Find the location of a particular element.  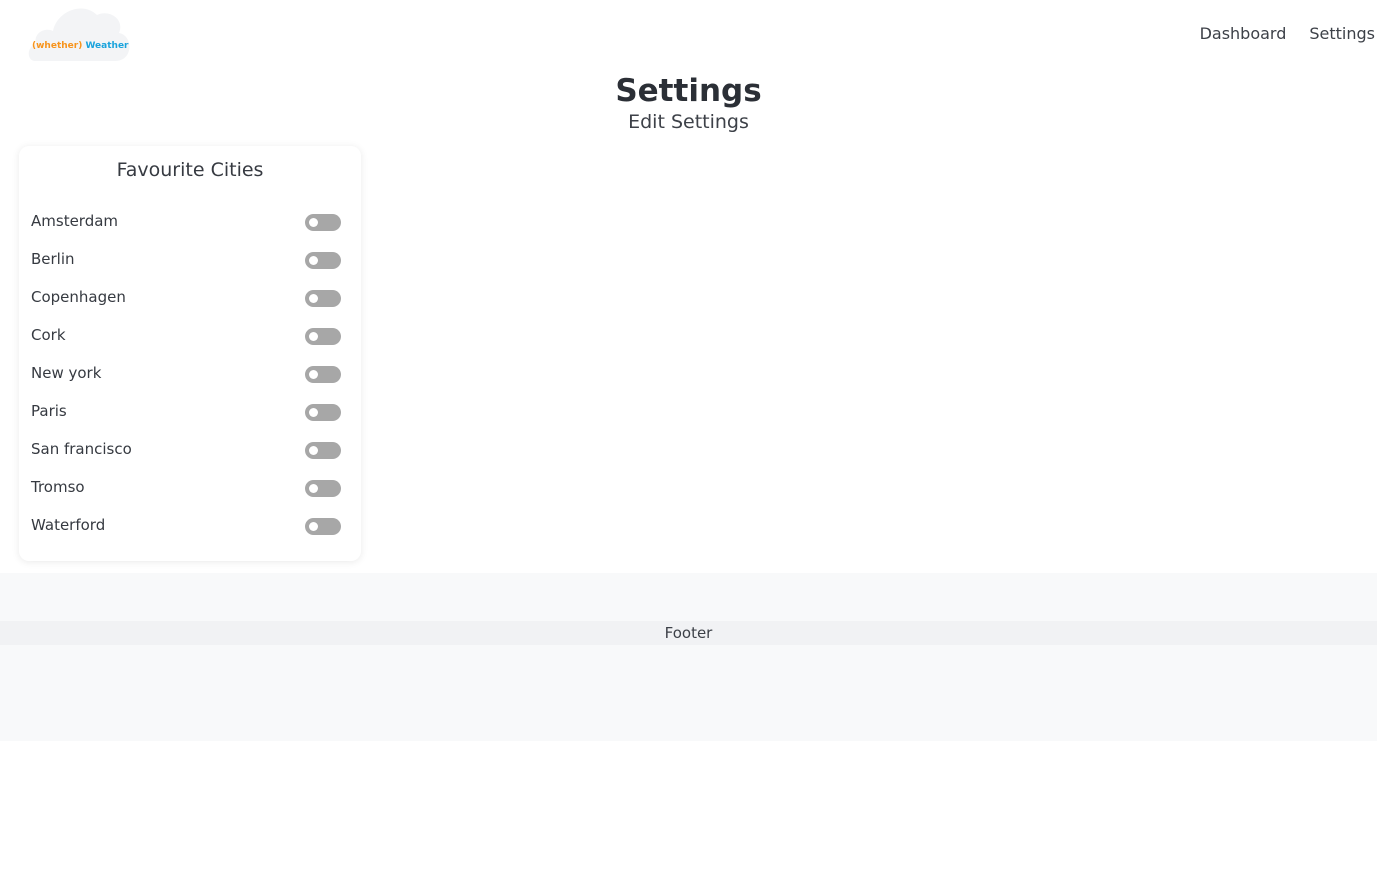

city-row-tromso: Tromso is located at coordinates (186, 488).